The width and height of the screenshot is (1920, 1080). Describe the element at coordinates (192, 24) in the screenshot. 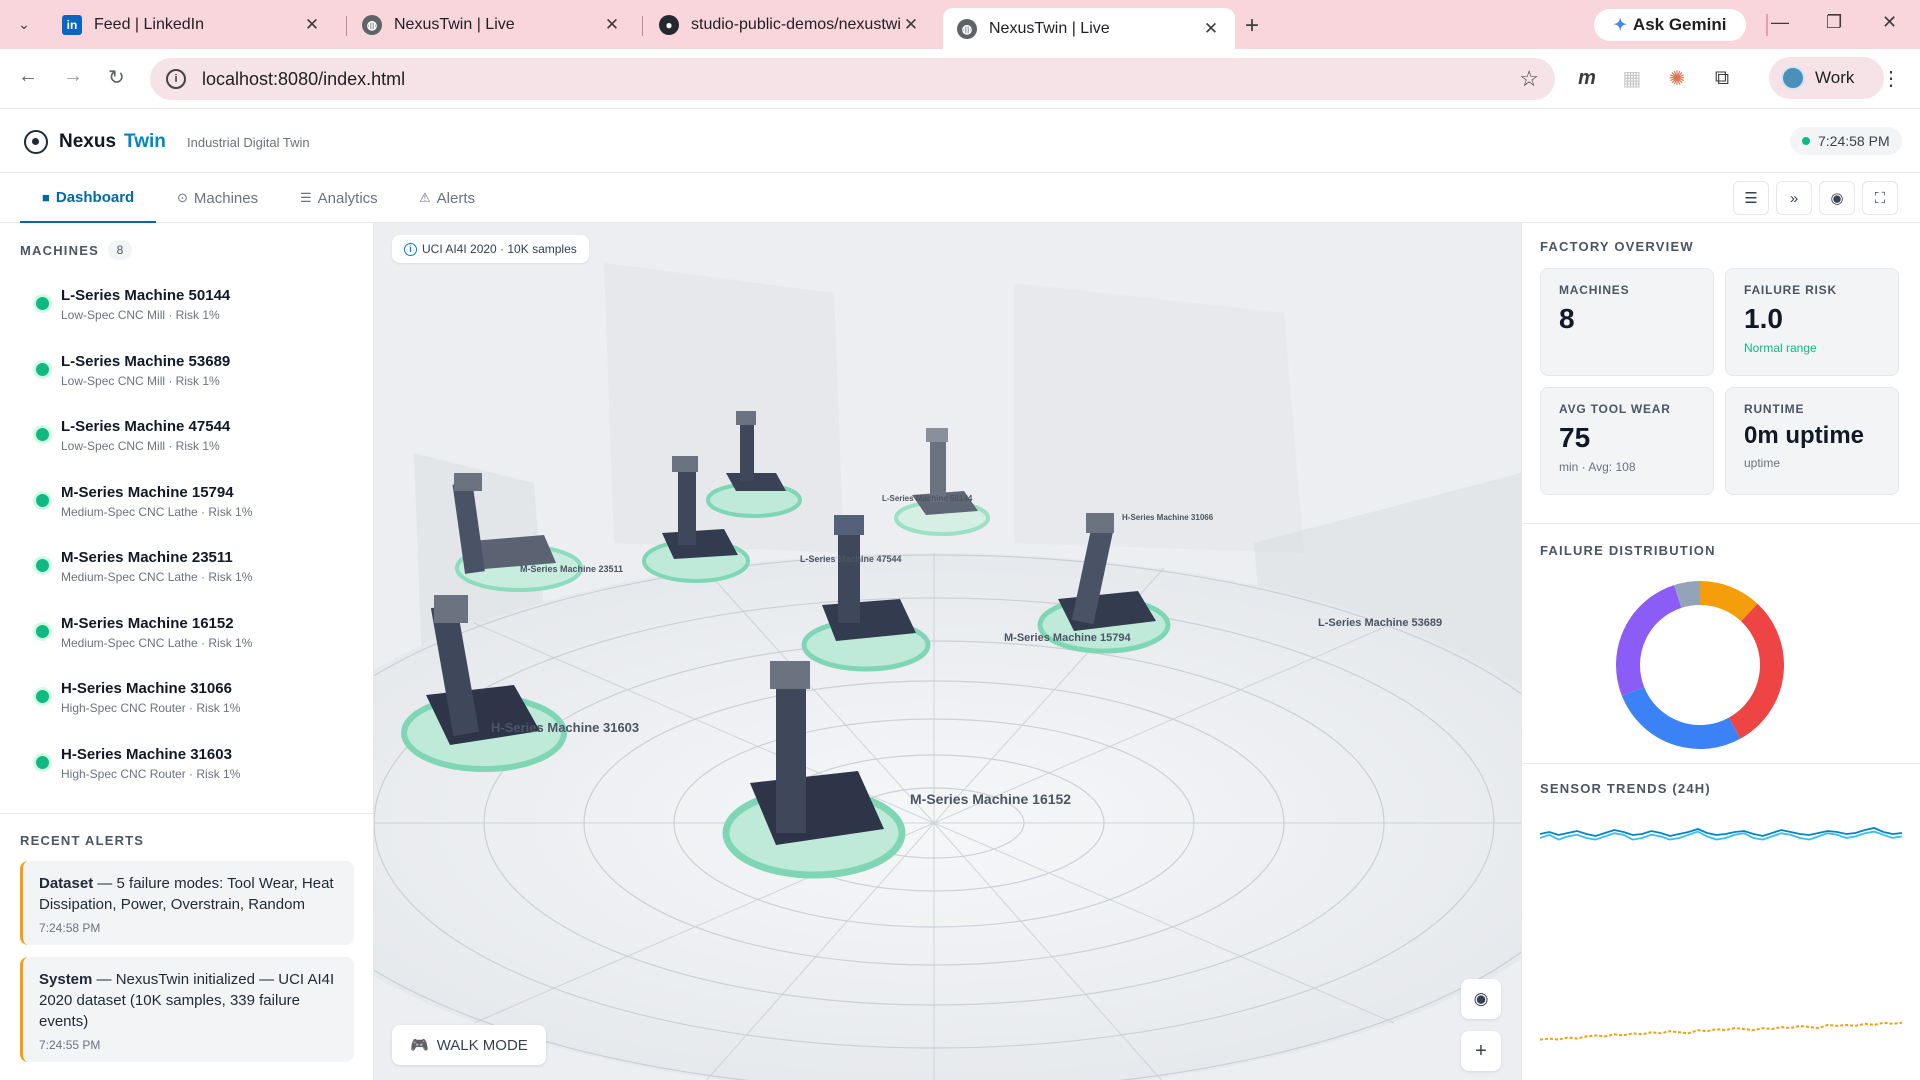

I see `browser-tab-linkedin: in Feed | LinkedIn ✕` at that location.